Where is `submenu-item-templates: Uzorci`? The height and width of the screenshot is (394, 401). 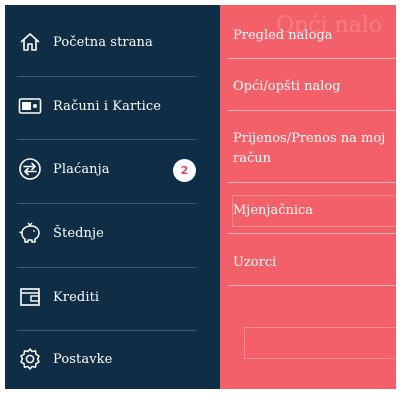
submenu-item-templates: Uzorci is located at coordinates (313, 263).